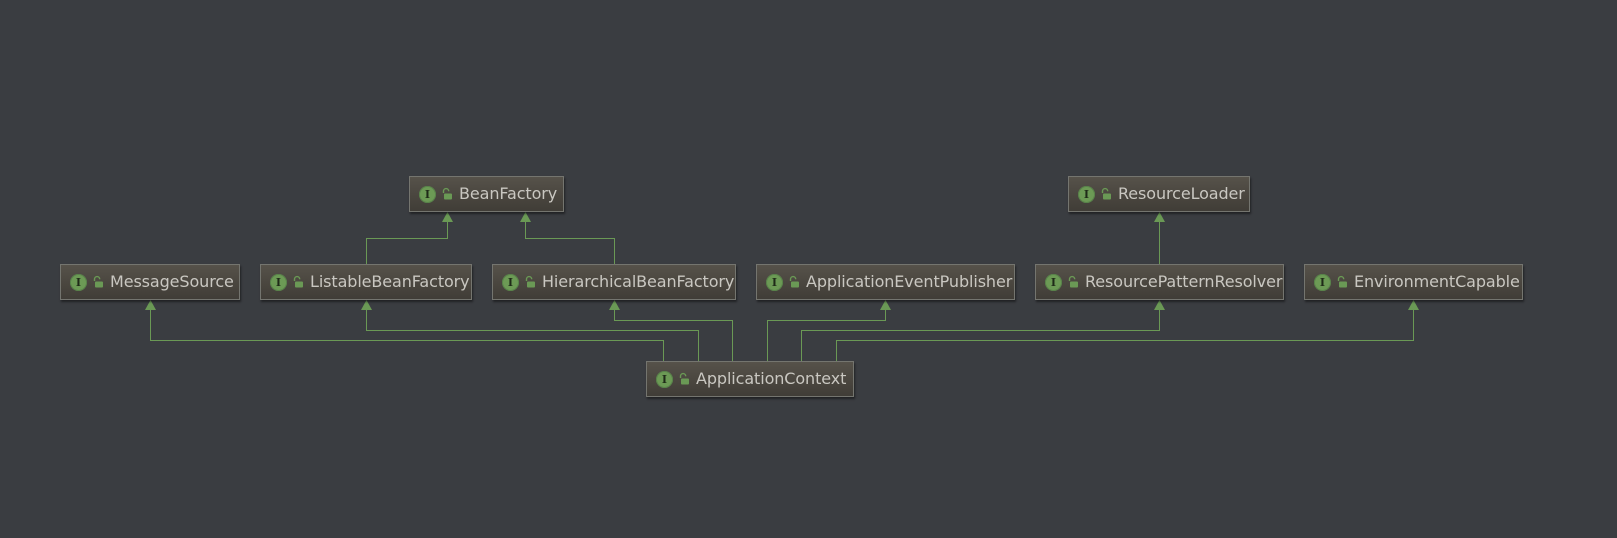  What do you see at coordinates (570, 243) in the screenshot?
I see `edge-hierarchical-to-beanfactory` at bounding box center [570, 243].